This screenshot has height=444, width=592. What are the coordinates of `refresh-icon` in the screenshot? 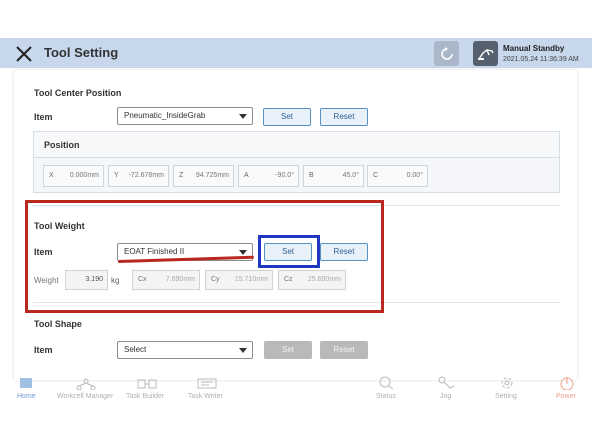 It's located at (446, 53).